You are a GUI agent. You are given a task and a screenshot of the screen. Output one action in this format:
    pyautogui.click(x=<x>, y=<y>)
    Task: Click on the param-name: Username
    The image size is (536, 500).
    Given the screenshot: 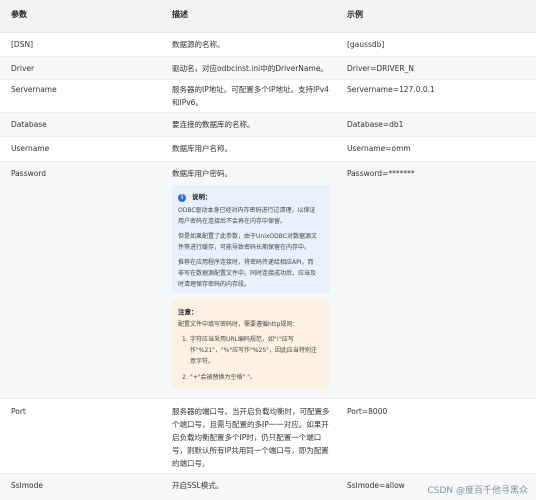 What is the action you would take?
    pyautogui.click(x=30, y=148)
    